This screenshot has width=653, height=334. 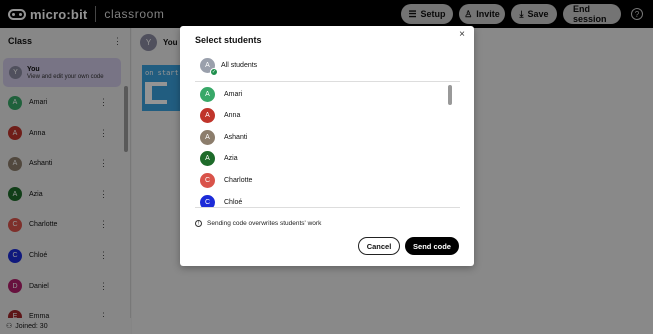 I want to click on student-name: Charlotte, so click(x=238, y=180).